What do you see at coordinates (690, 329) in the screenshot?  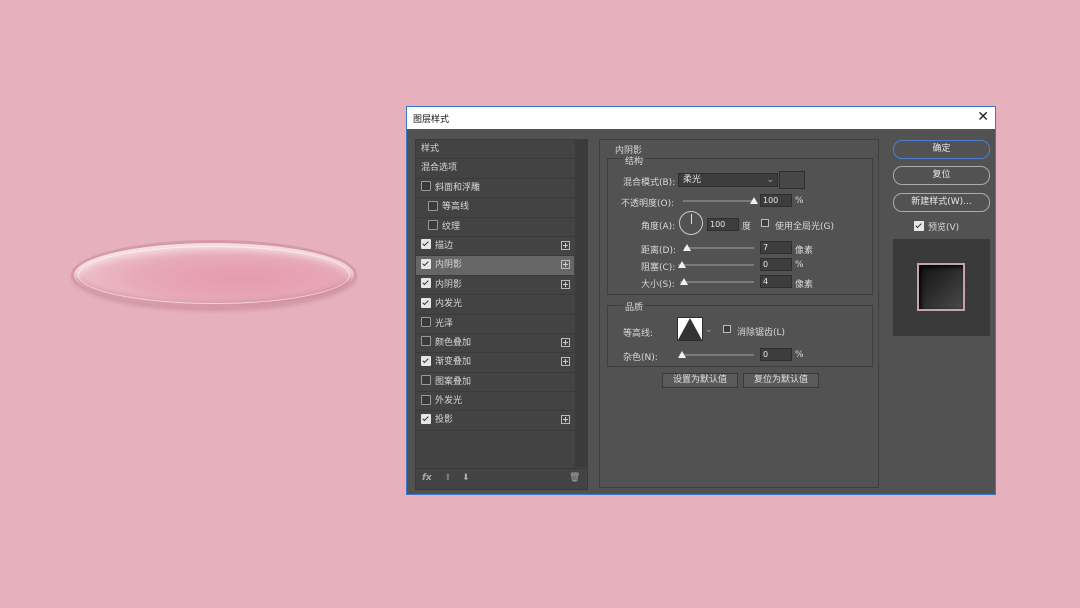 I see `contour-preview` at bounding box center [690, 329].